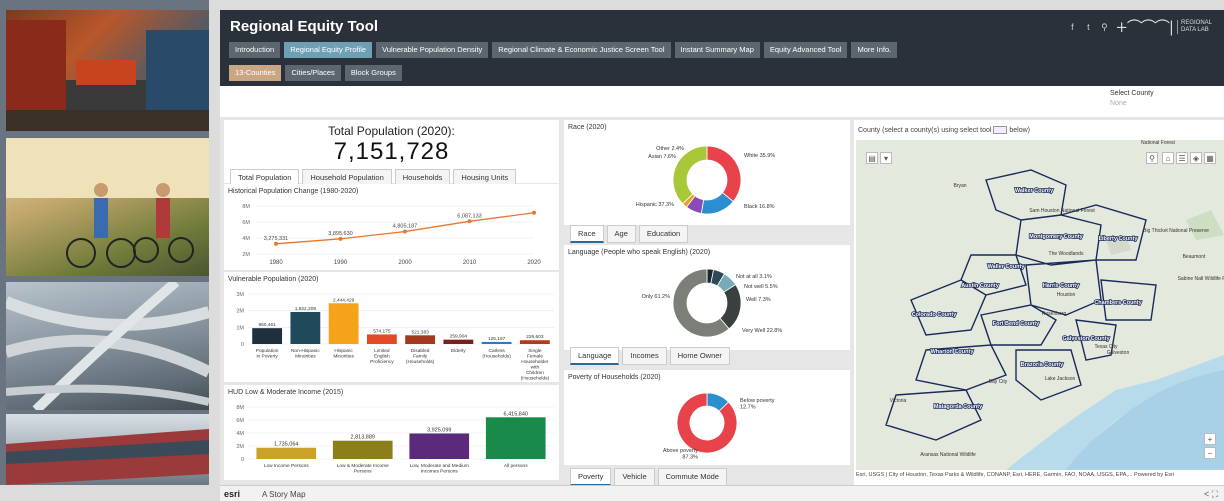  I want to click on language-tabs: Language Incomes Home Owner, so click(650, 356).